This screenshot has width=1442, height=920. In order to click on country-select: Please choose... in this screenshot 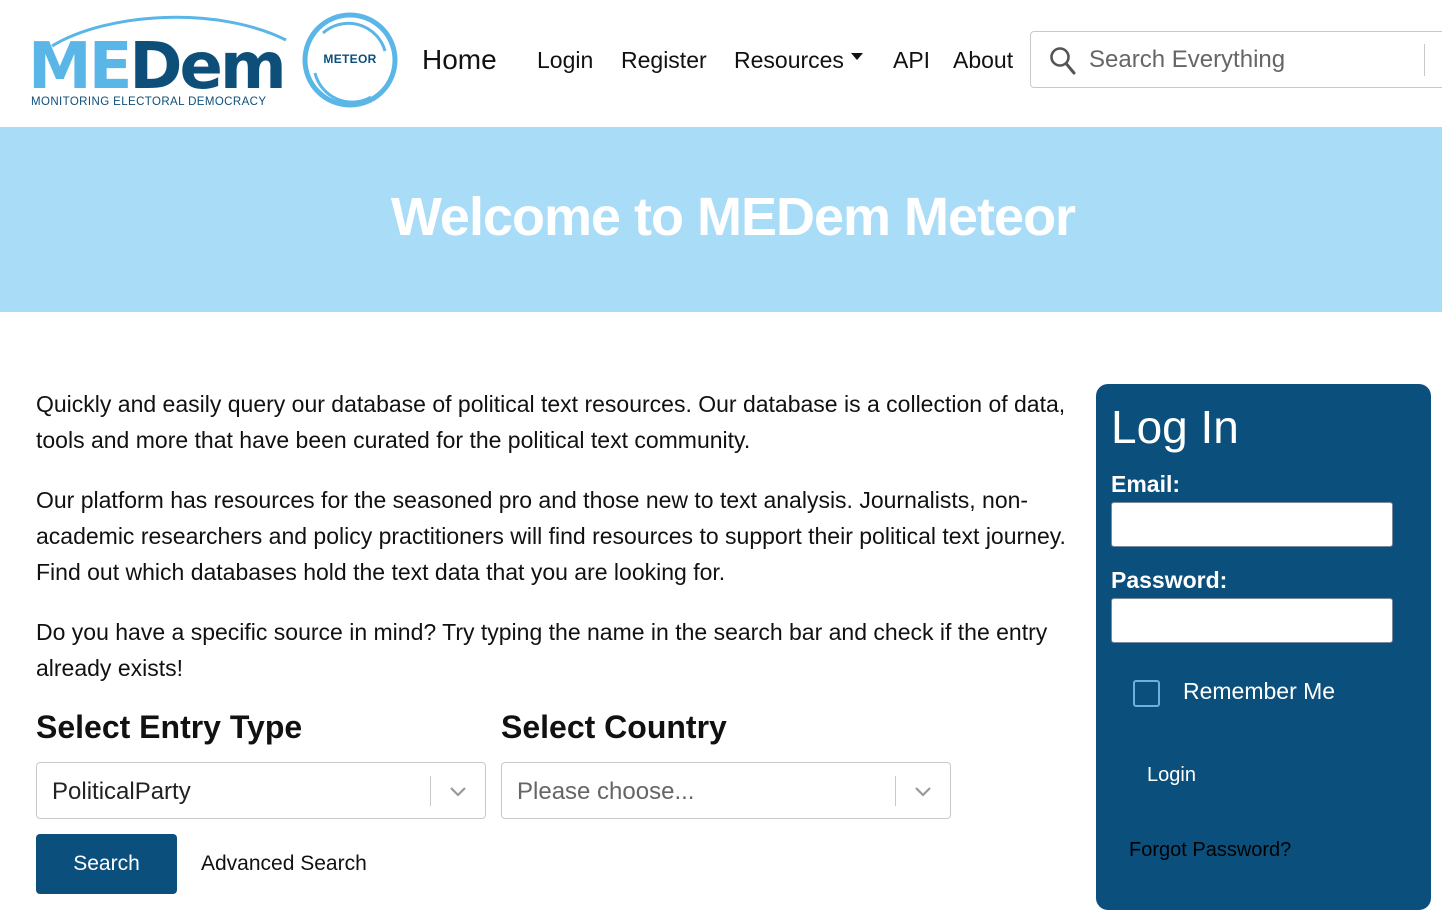, I will do `click(726, 790)`.